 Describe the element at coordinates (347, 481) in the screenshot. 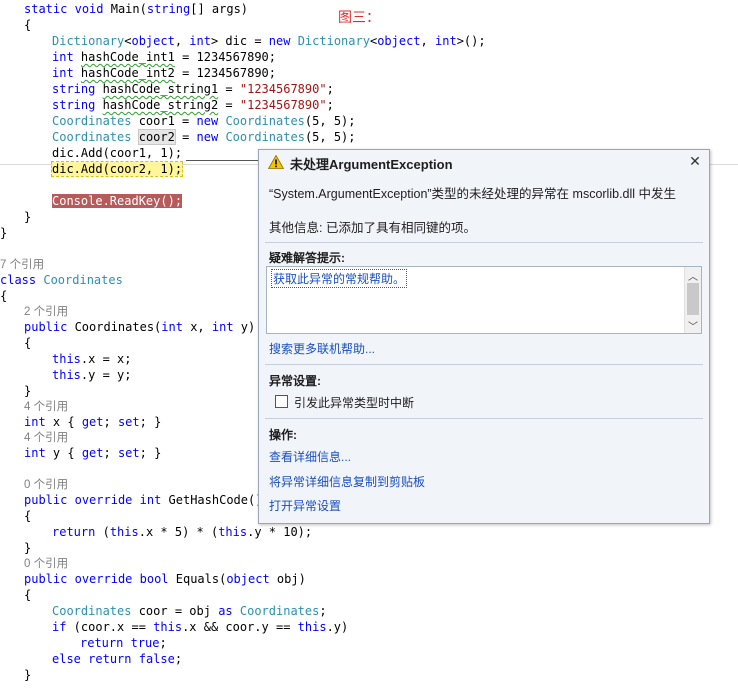

I see `copy-details-link: 将异常详细信息复制到剪贴板` at that location.